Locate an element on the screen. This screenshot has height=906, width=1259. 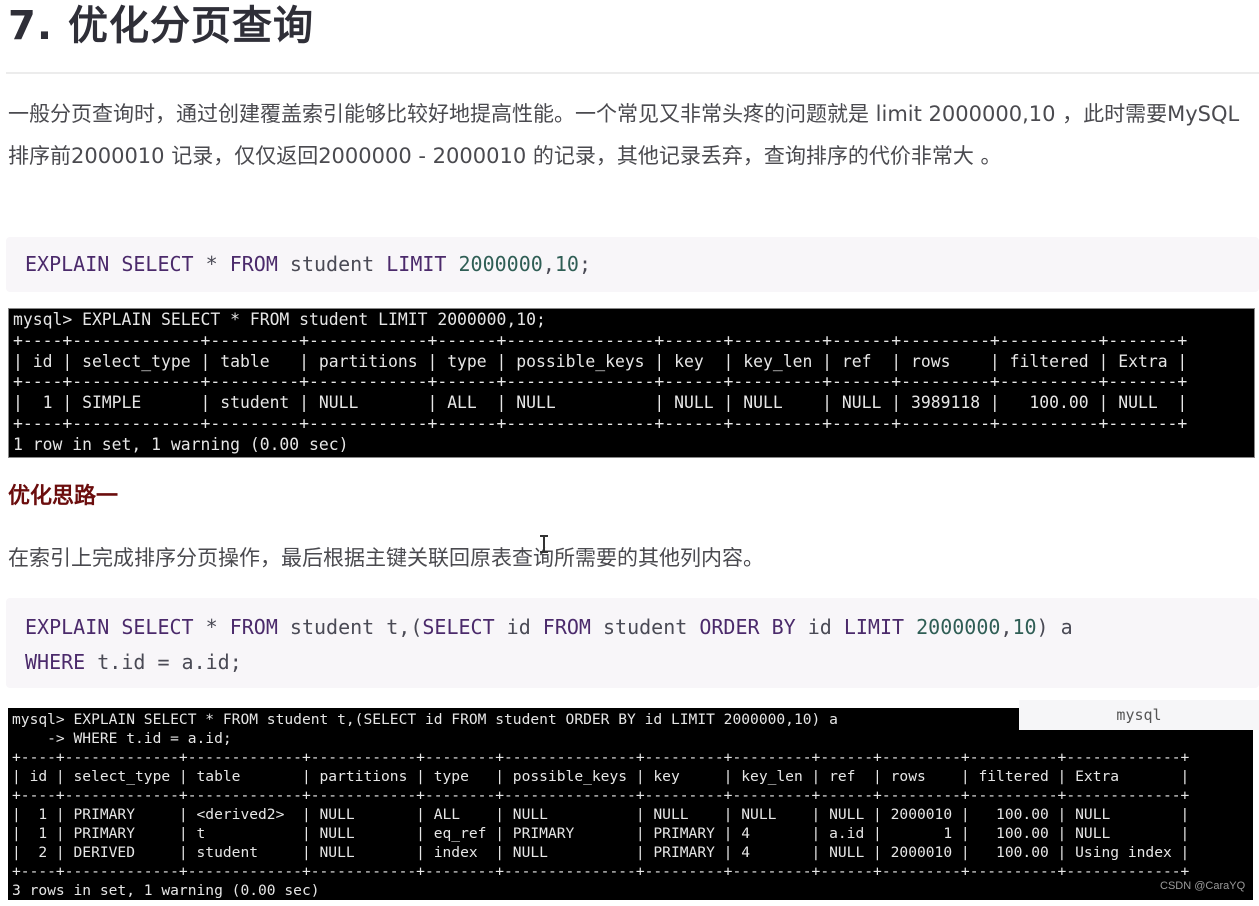
section-paragraph: 在索引上完成排序分页操作，最后根据主键关联回原表查询所需要的其他列内容。 is located at coordinates (386, 558).